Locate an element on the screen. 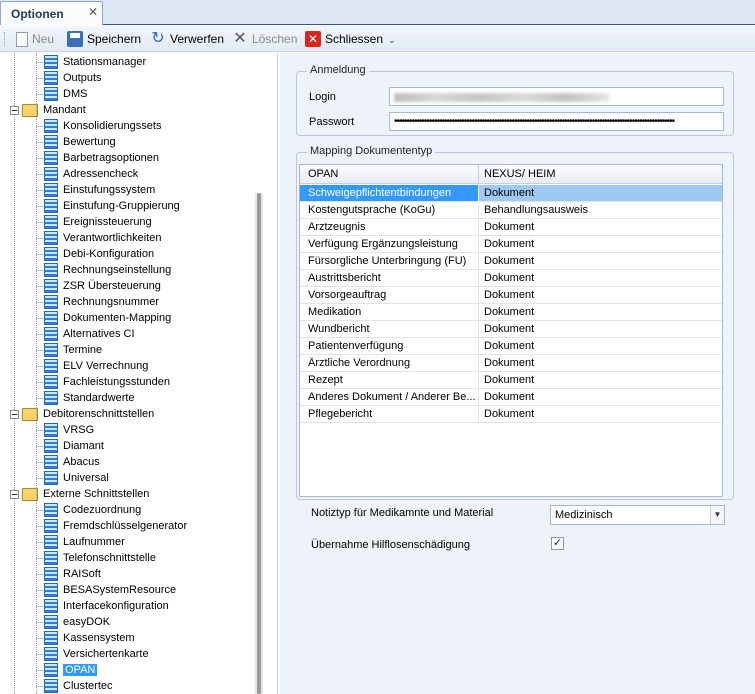  tree-scrollbar is located at coordinates (259, 443).